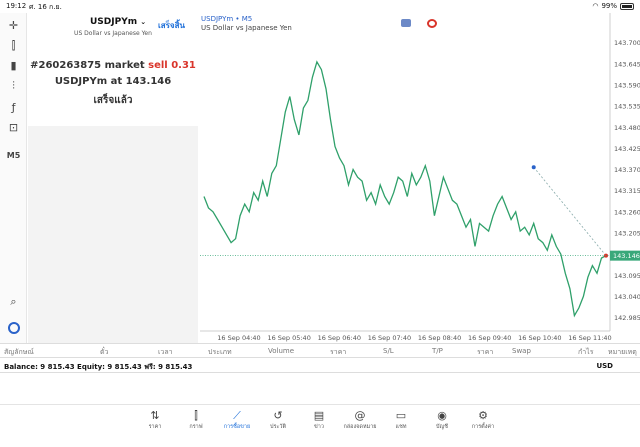 The height and width of the screenshot is (447, 640). What do you see at coordinates (238, 338) in the screenshot?
I see `x-tick-label: 16 Sep 04:40` at bounding box center [238, 338].